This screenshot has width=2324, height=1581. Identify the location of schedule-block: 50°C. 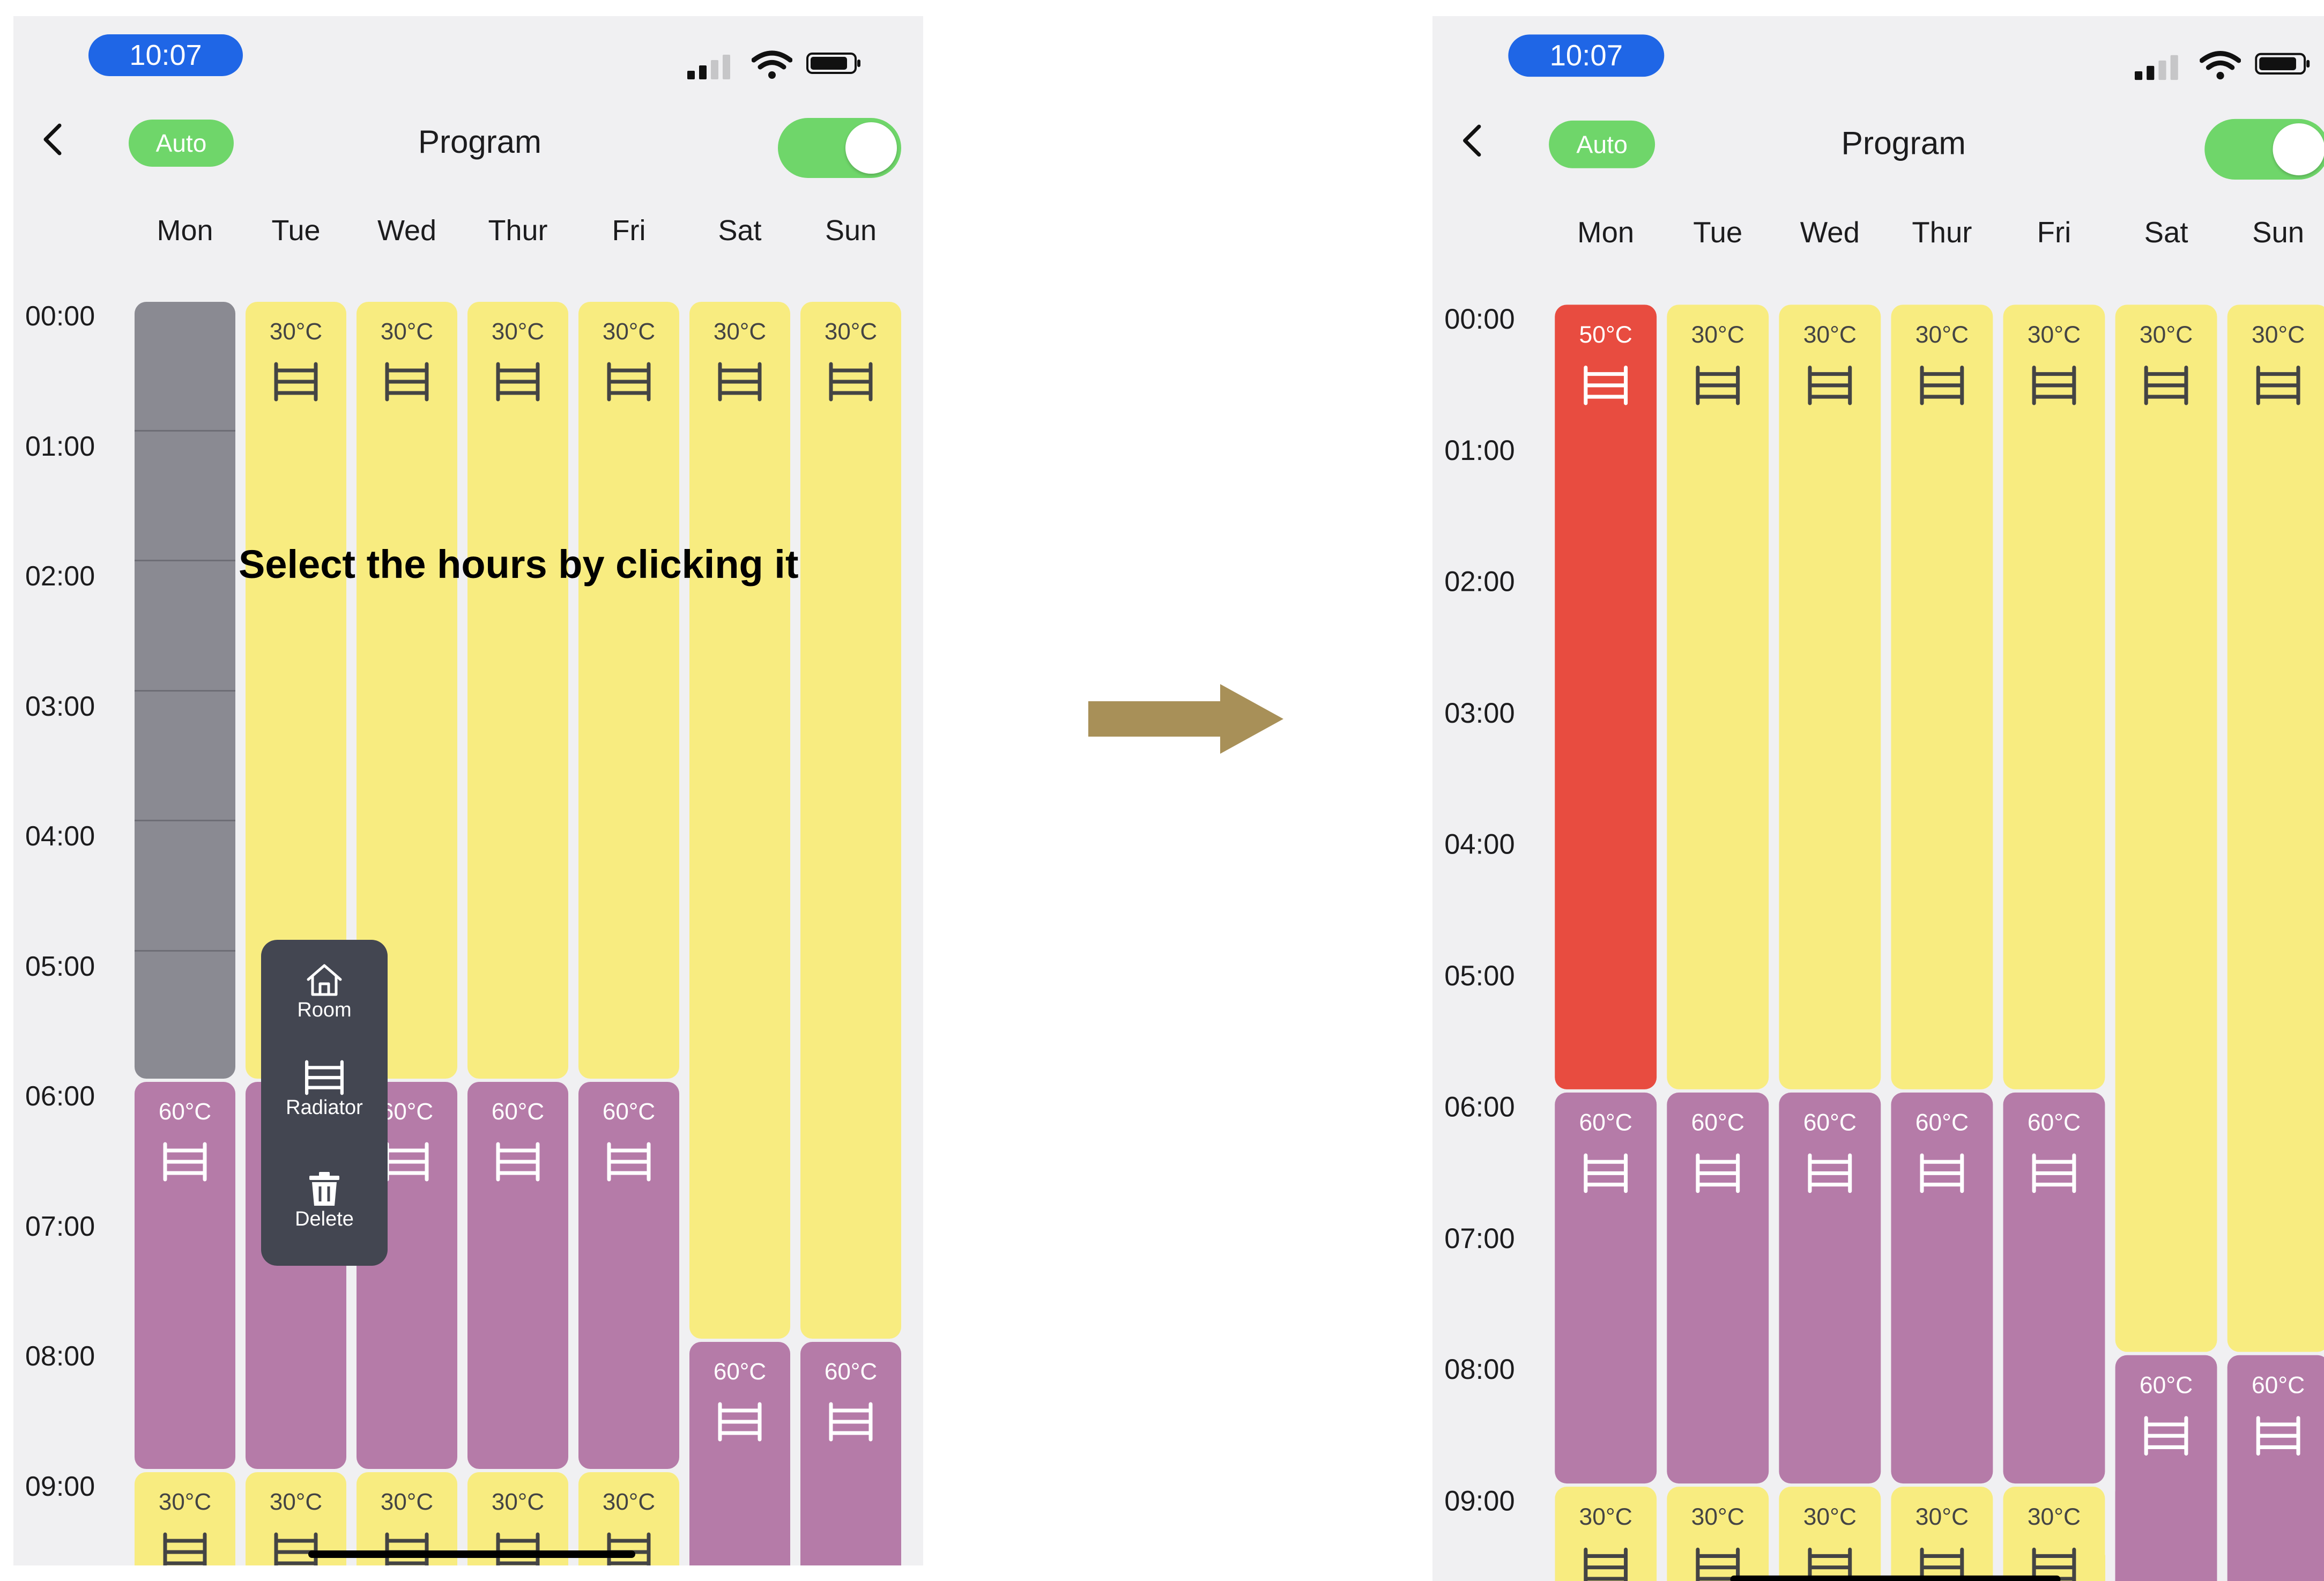
(1606, 697).